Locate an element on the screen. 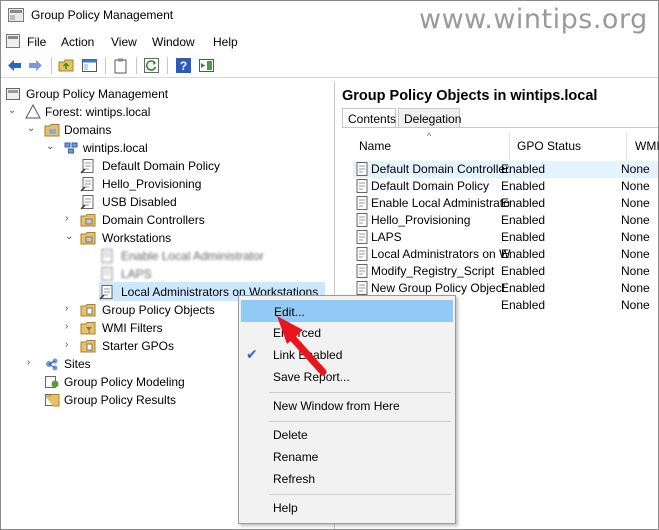 This screenshot has width=659, height=530. gpo-link-icon is located at coordinates (106, 292).